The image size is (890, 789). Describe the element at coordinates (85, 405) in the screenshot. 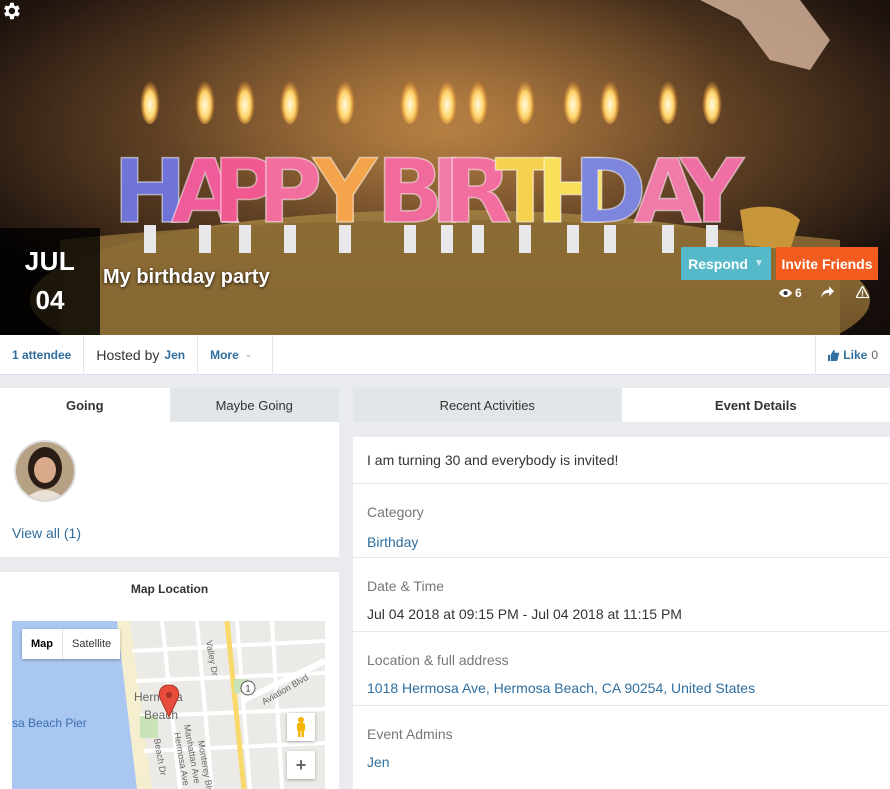

I see `tab-going: Going` at that location.